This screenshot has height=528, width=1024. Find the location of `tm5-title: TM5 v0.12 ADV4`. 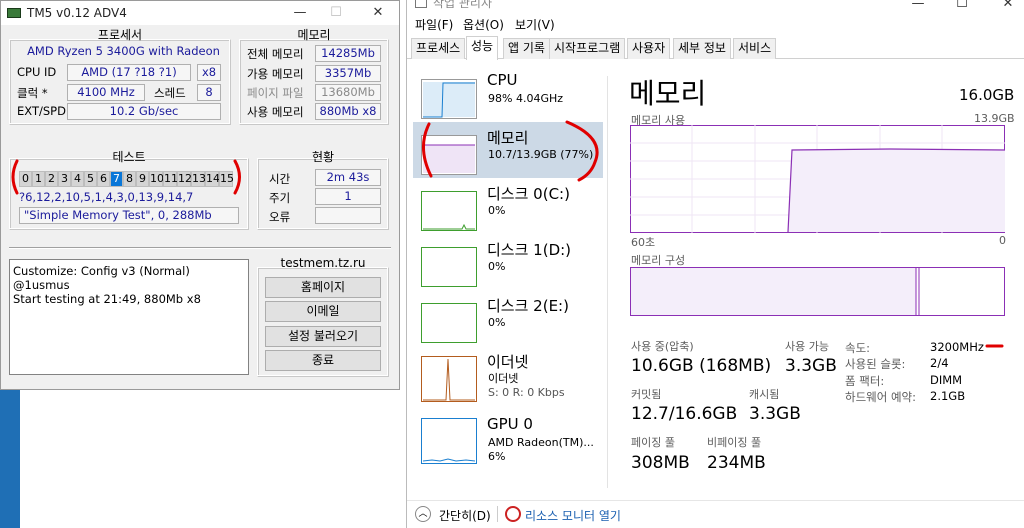

tm5-title: TM5 v0.12 ADV4 is located at coordinates (77, 13).